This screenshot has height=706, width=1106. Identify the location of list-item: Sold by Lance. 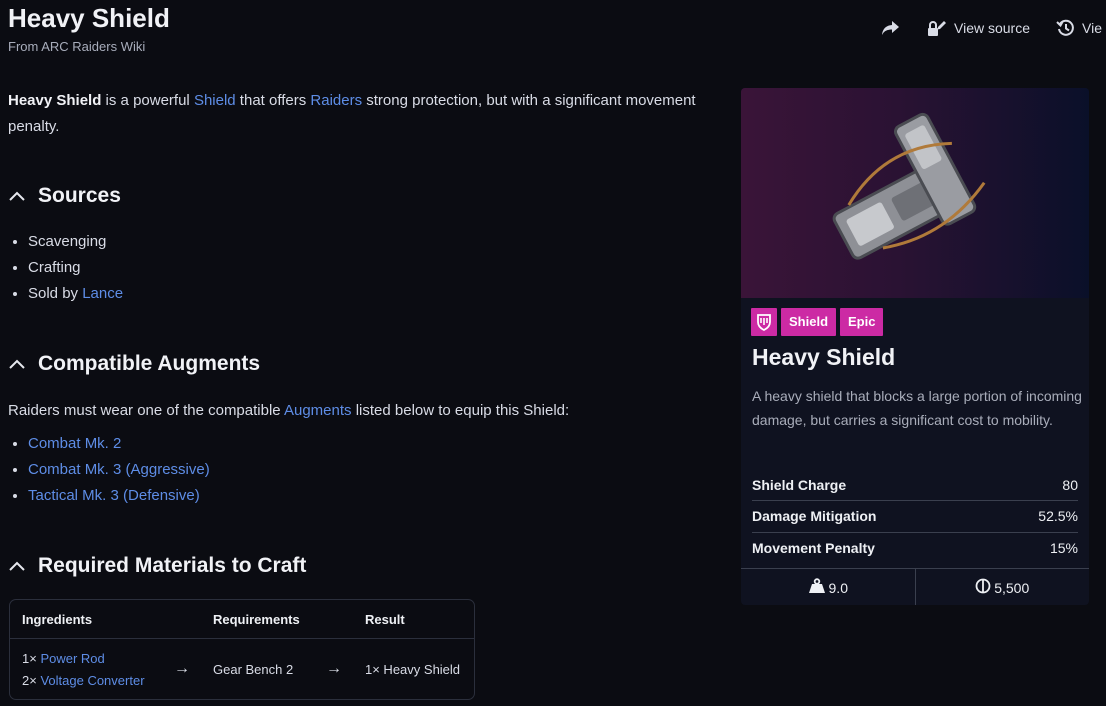
(75, 294).